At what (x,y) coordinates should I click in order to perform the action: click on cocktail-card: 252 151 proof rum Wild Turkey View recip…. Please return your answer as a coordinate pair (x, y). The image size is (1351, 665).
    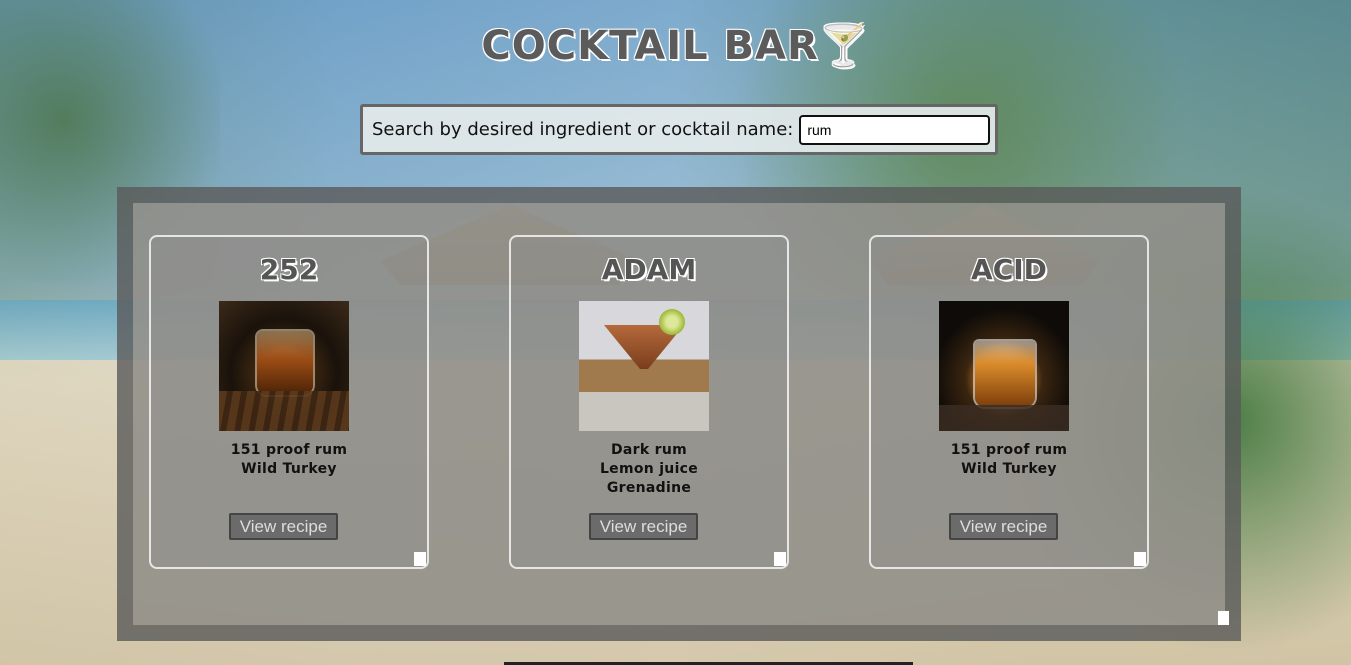
    Looking at the image, I should click on (289, 402).